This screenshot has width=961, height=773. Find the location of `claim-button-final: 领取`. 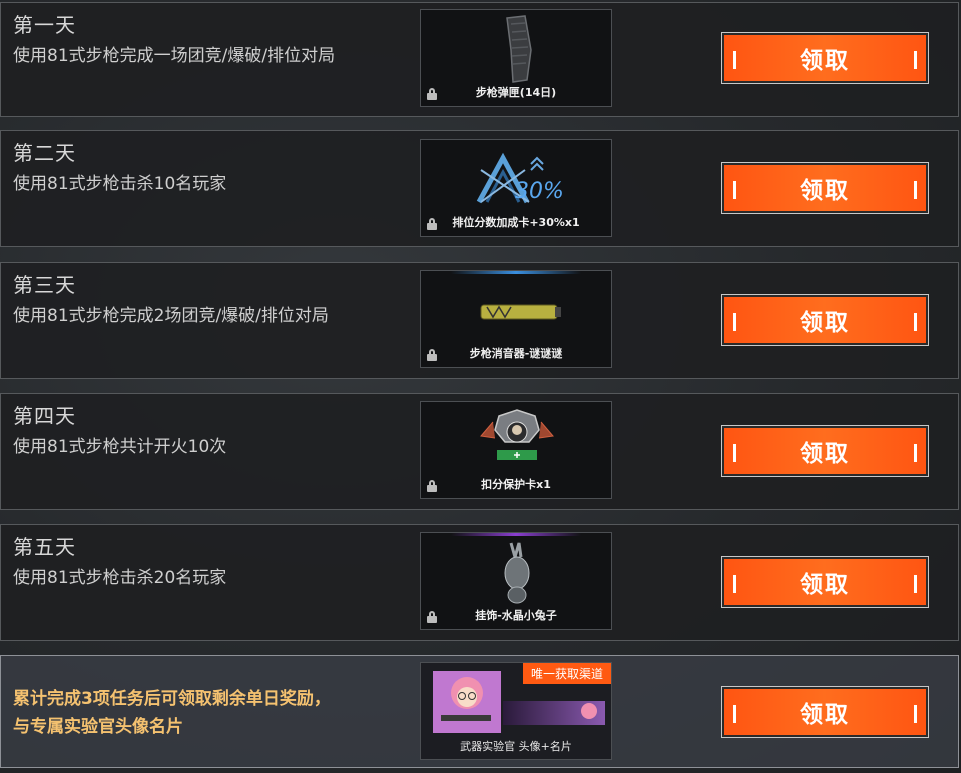

claim-button-final: 领取 is located at coordinates (825, 712).